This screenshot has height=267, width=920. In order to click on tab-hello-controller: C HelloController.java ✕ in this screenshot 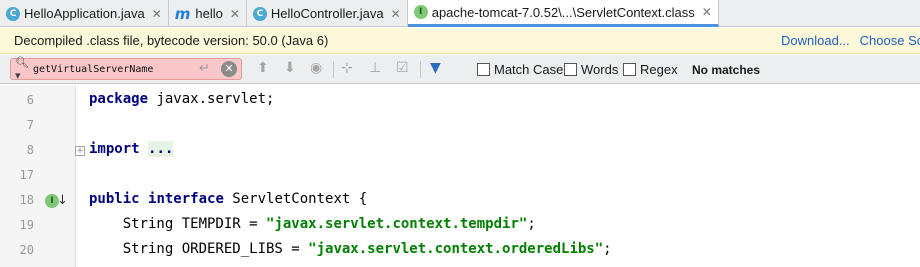, I will do `click(327, 13)`.